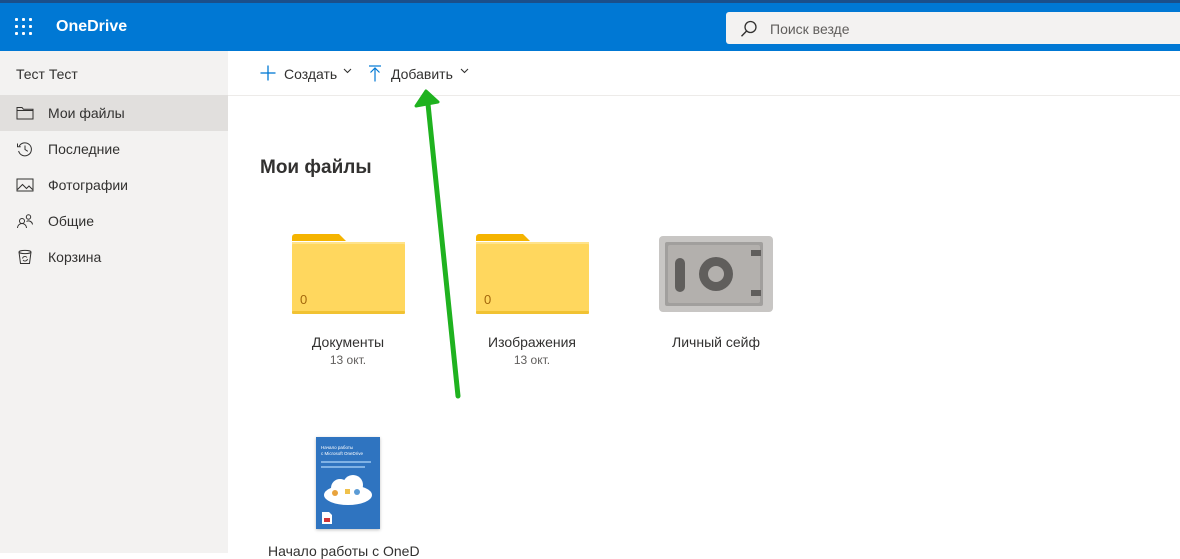 The image size is (1180, 559). Describe the element at coordinates (348, 490) in the screenshot. I see `cloud-illustration-icon` at that location.